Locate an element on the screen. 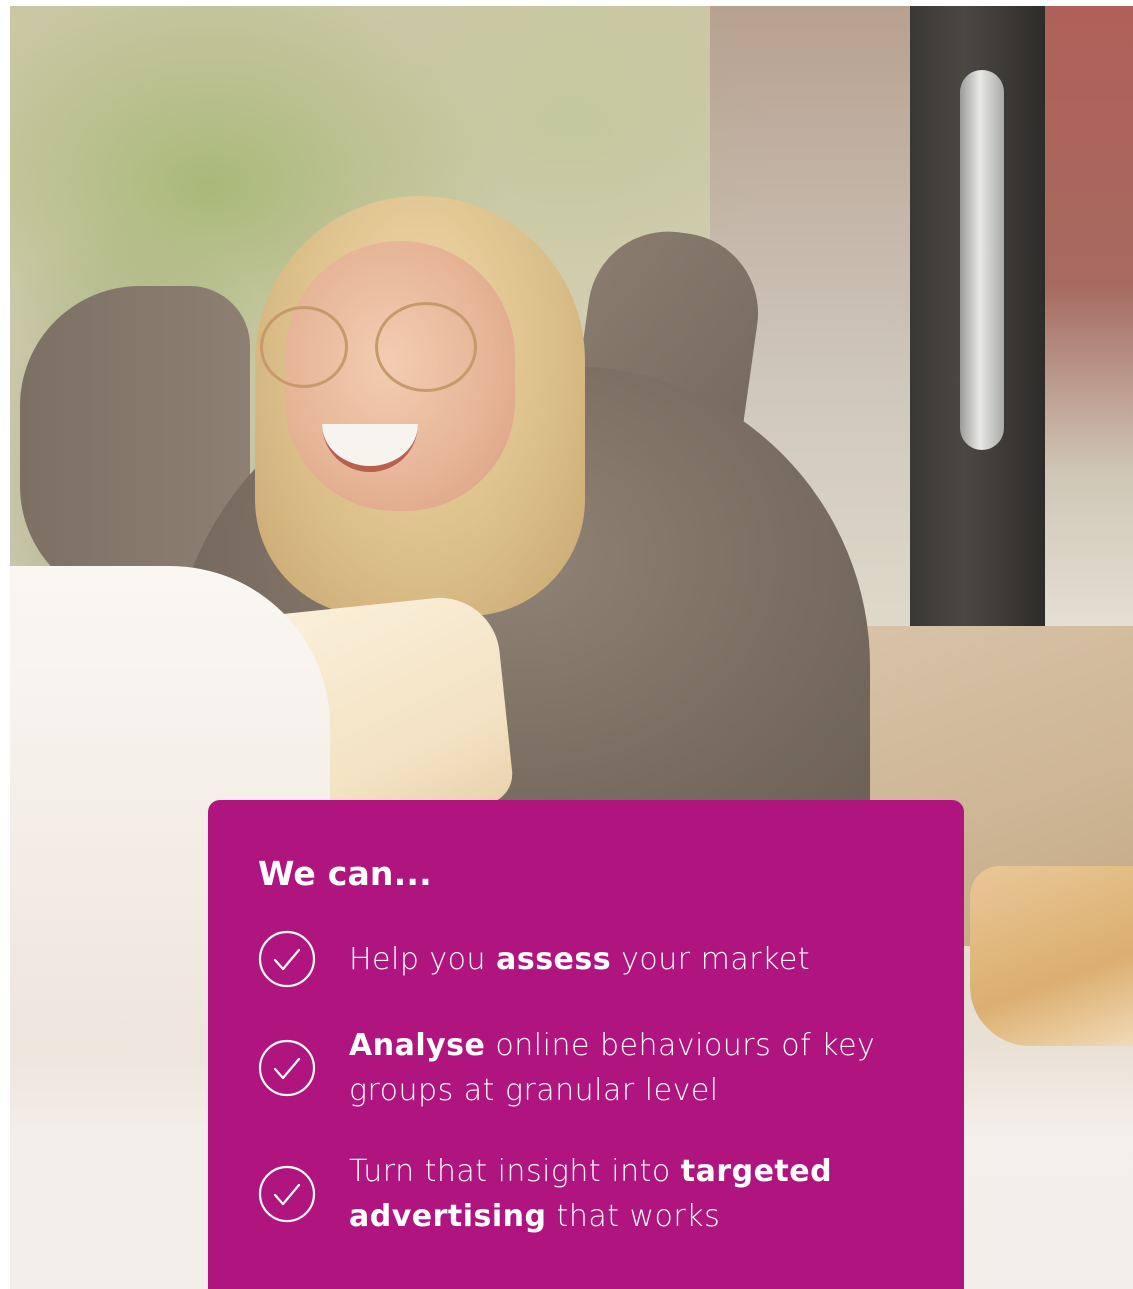  throw-blanket is located at coordinates (1051, 956).